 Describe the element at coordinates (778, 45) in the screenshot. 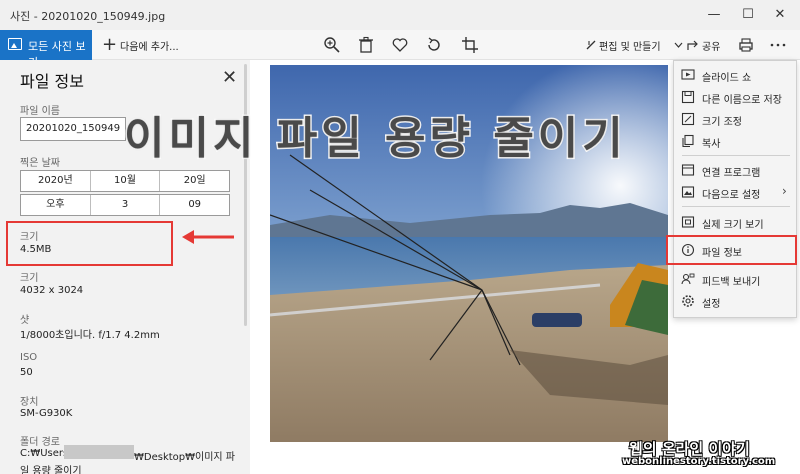

I see `more-icon` at that location.